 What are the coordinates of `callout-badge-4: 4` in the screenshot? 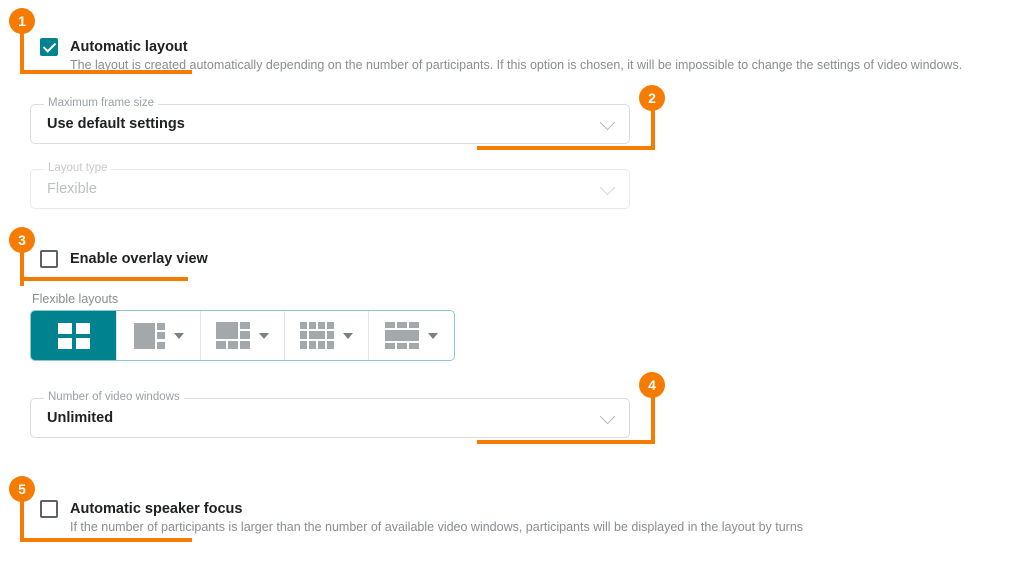 It's located at (652, 385).